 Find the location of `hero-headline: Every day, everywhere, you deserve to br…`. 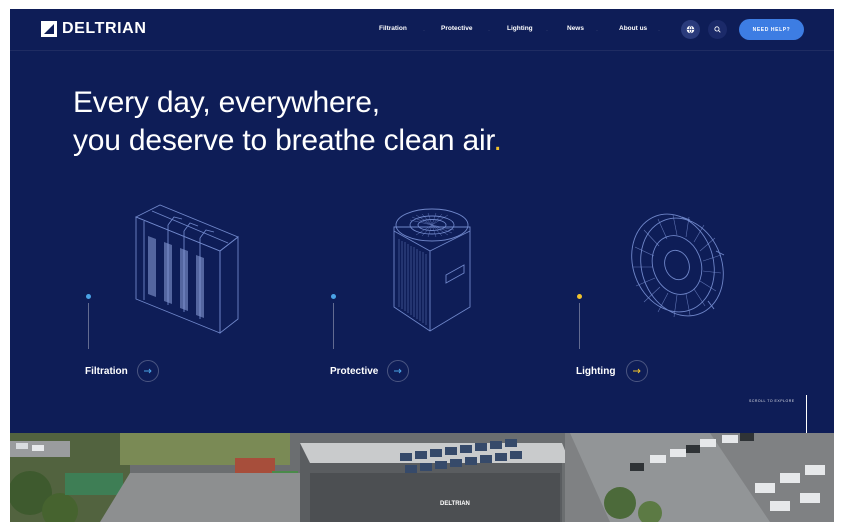

hero-headline: Every day, everywhere, you deserve to br… is located at coordinates (287, 122).